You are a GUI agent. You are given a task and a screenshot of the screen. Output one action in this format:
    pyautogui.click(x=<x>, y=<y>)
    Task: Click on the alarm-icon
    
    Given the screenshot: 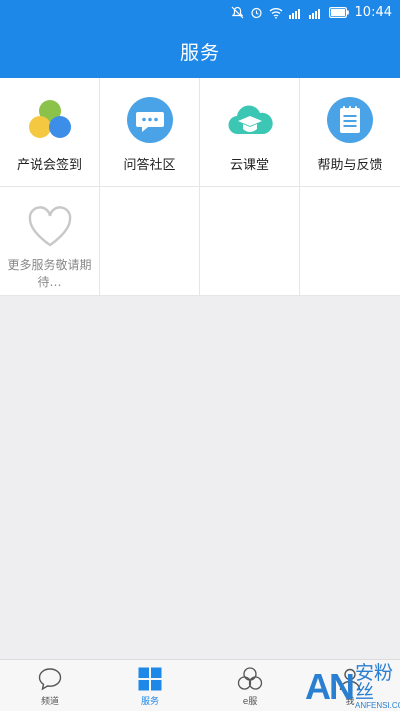 What is the action you would take?
    pyautogui.click(x=256, y=13)
    